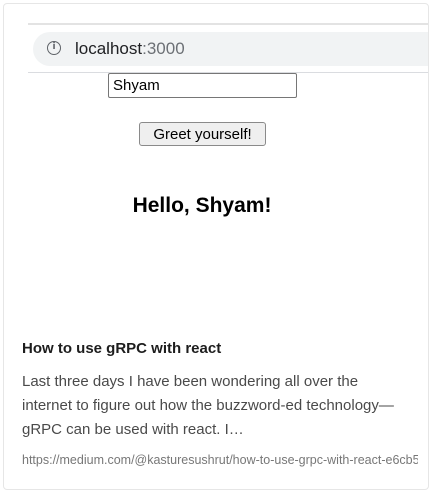  Describe the element at coordinates (163, 48) in the screenshot. I see `url-port: :3000` at that location.